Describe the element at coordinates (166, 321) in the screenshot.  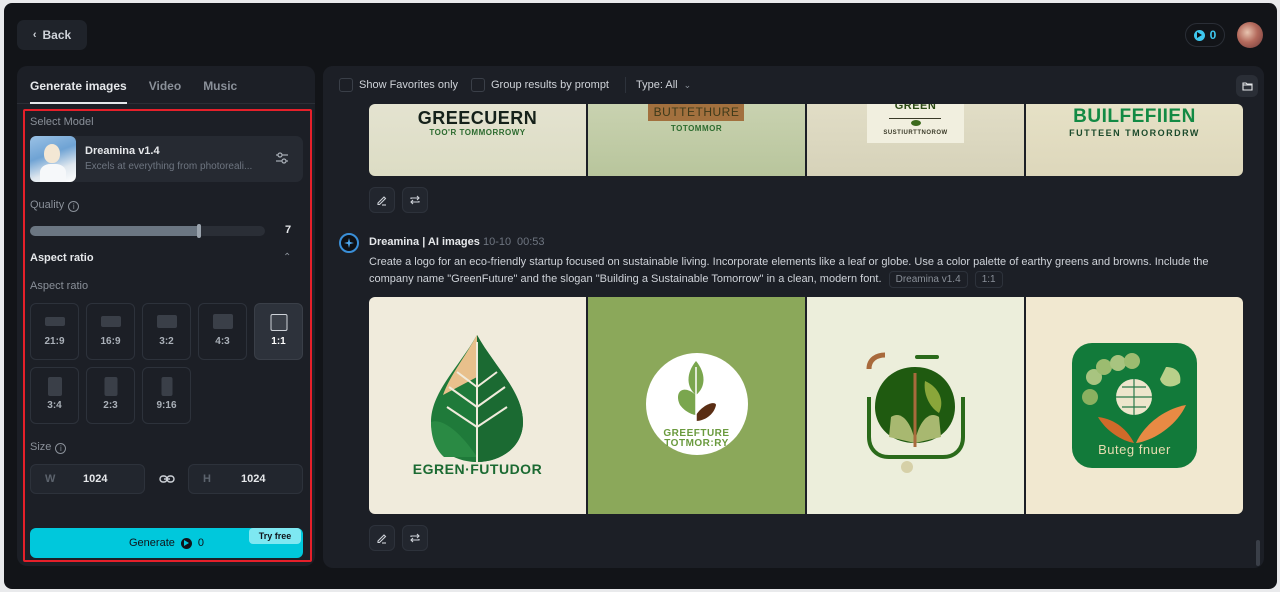
I see `ratio-3-2-icon` at that location.